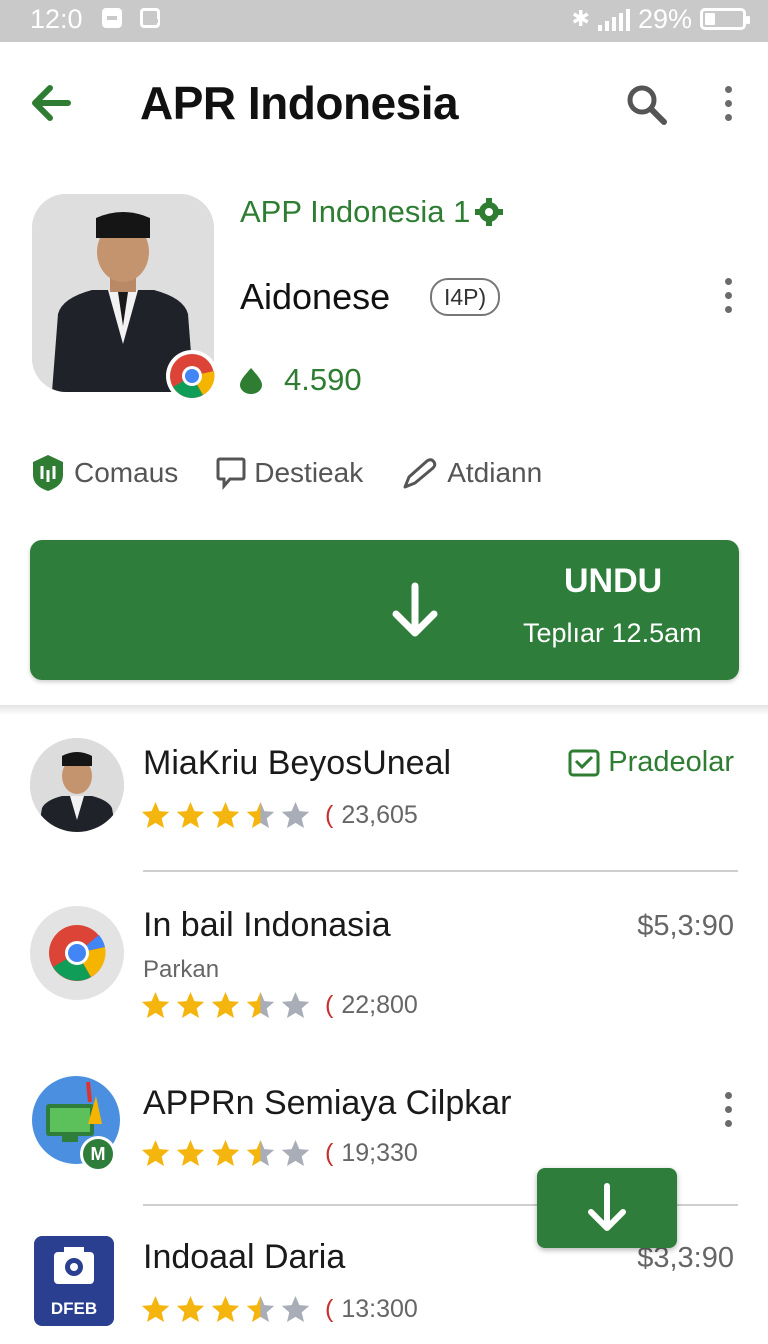 The image size is (768, 1344). I want to click on search-icon, so click(647, 105).